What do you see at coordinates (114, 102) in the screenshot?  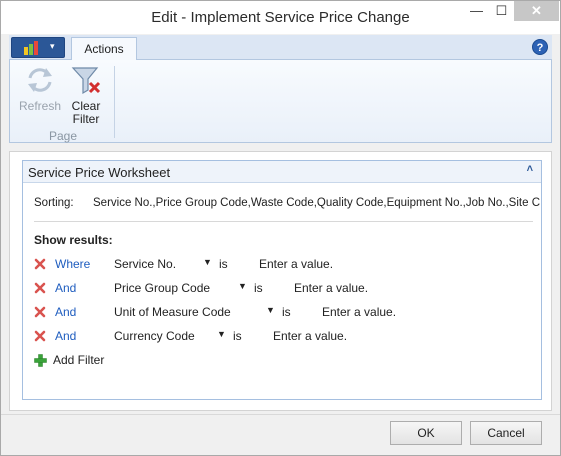 I see `ribbon-group-separator` at bounding box center [114, 102].